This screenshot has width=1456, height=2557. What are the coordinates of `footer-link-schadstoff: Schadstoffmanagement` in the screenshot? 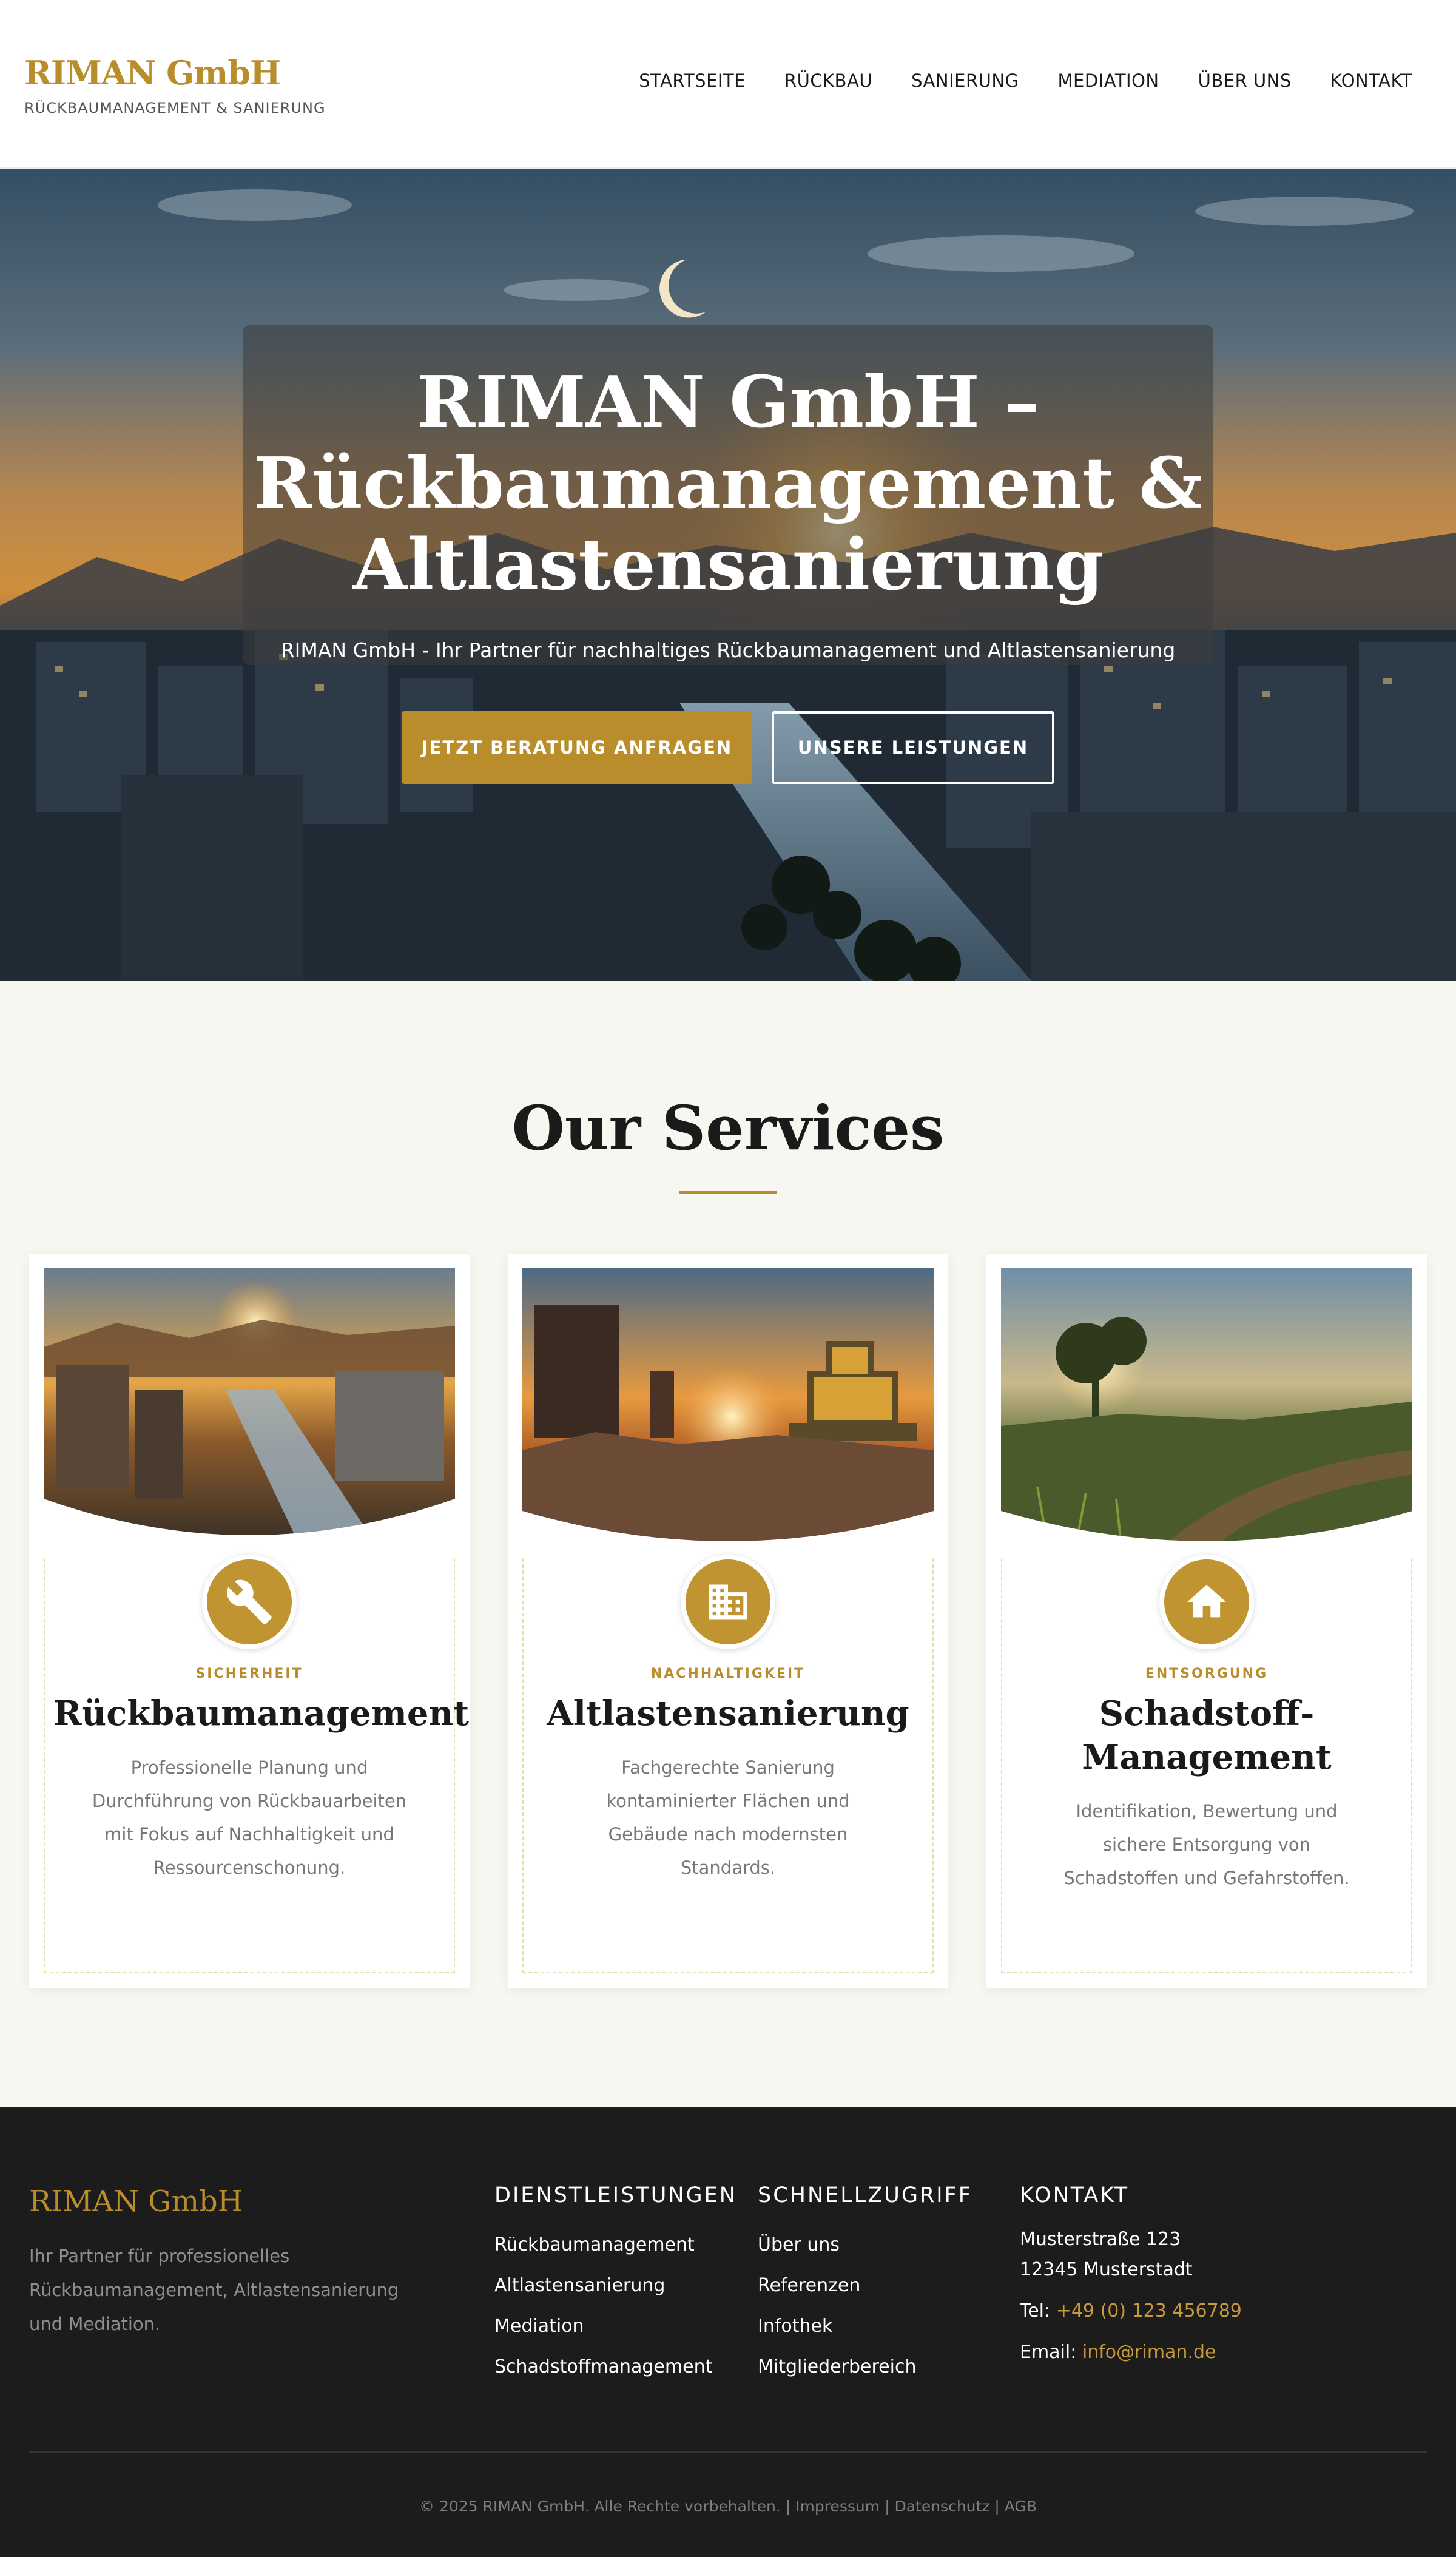 It's located at (615, 2366).